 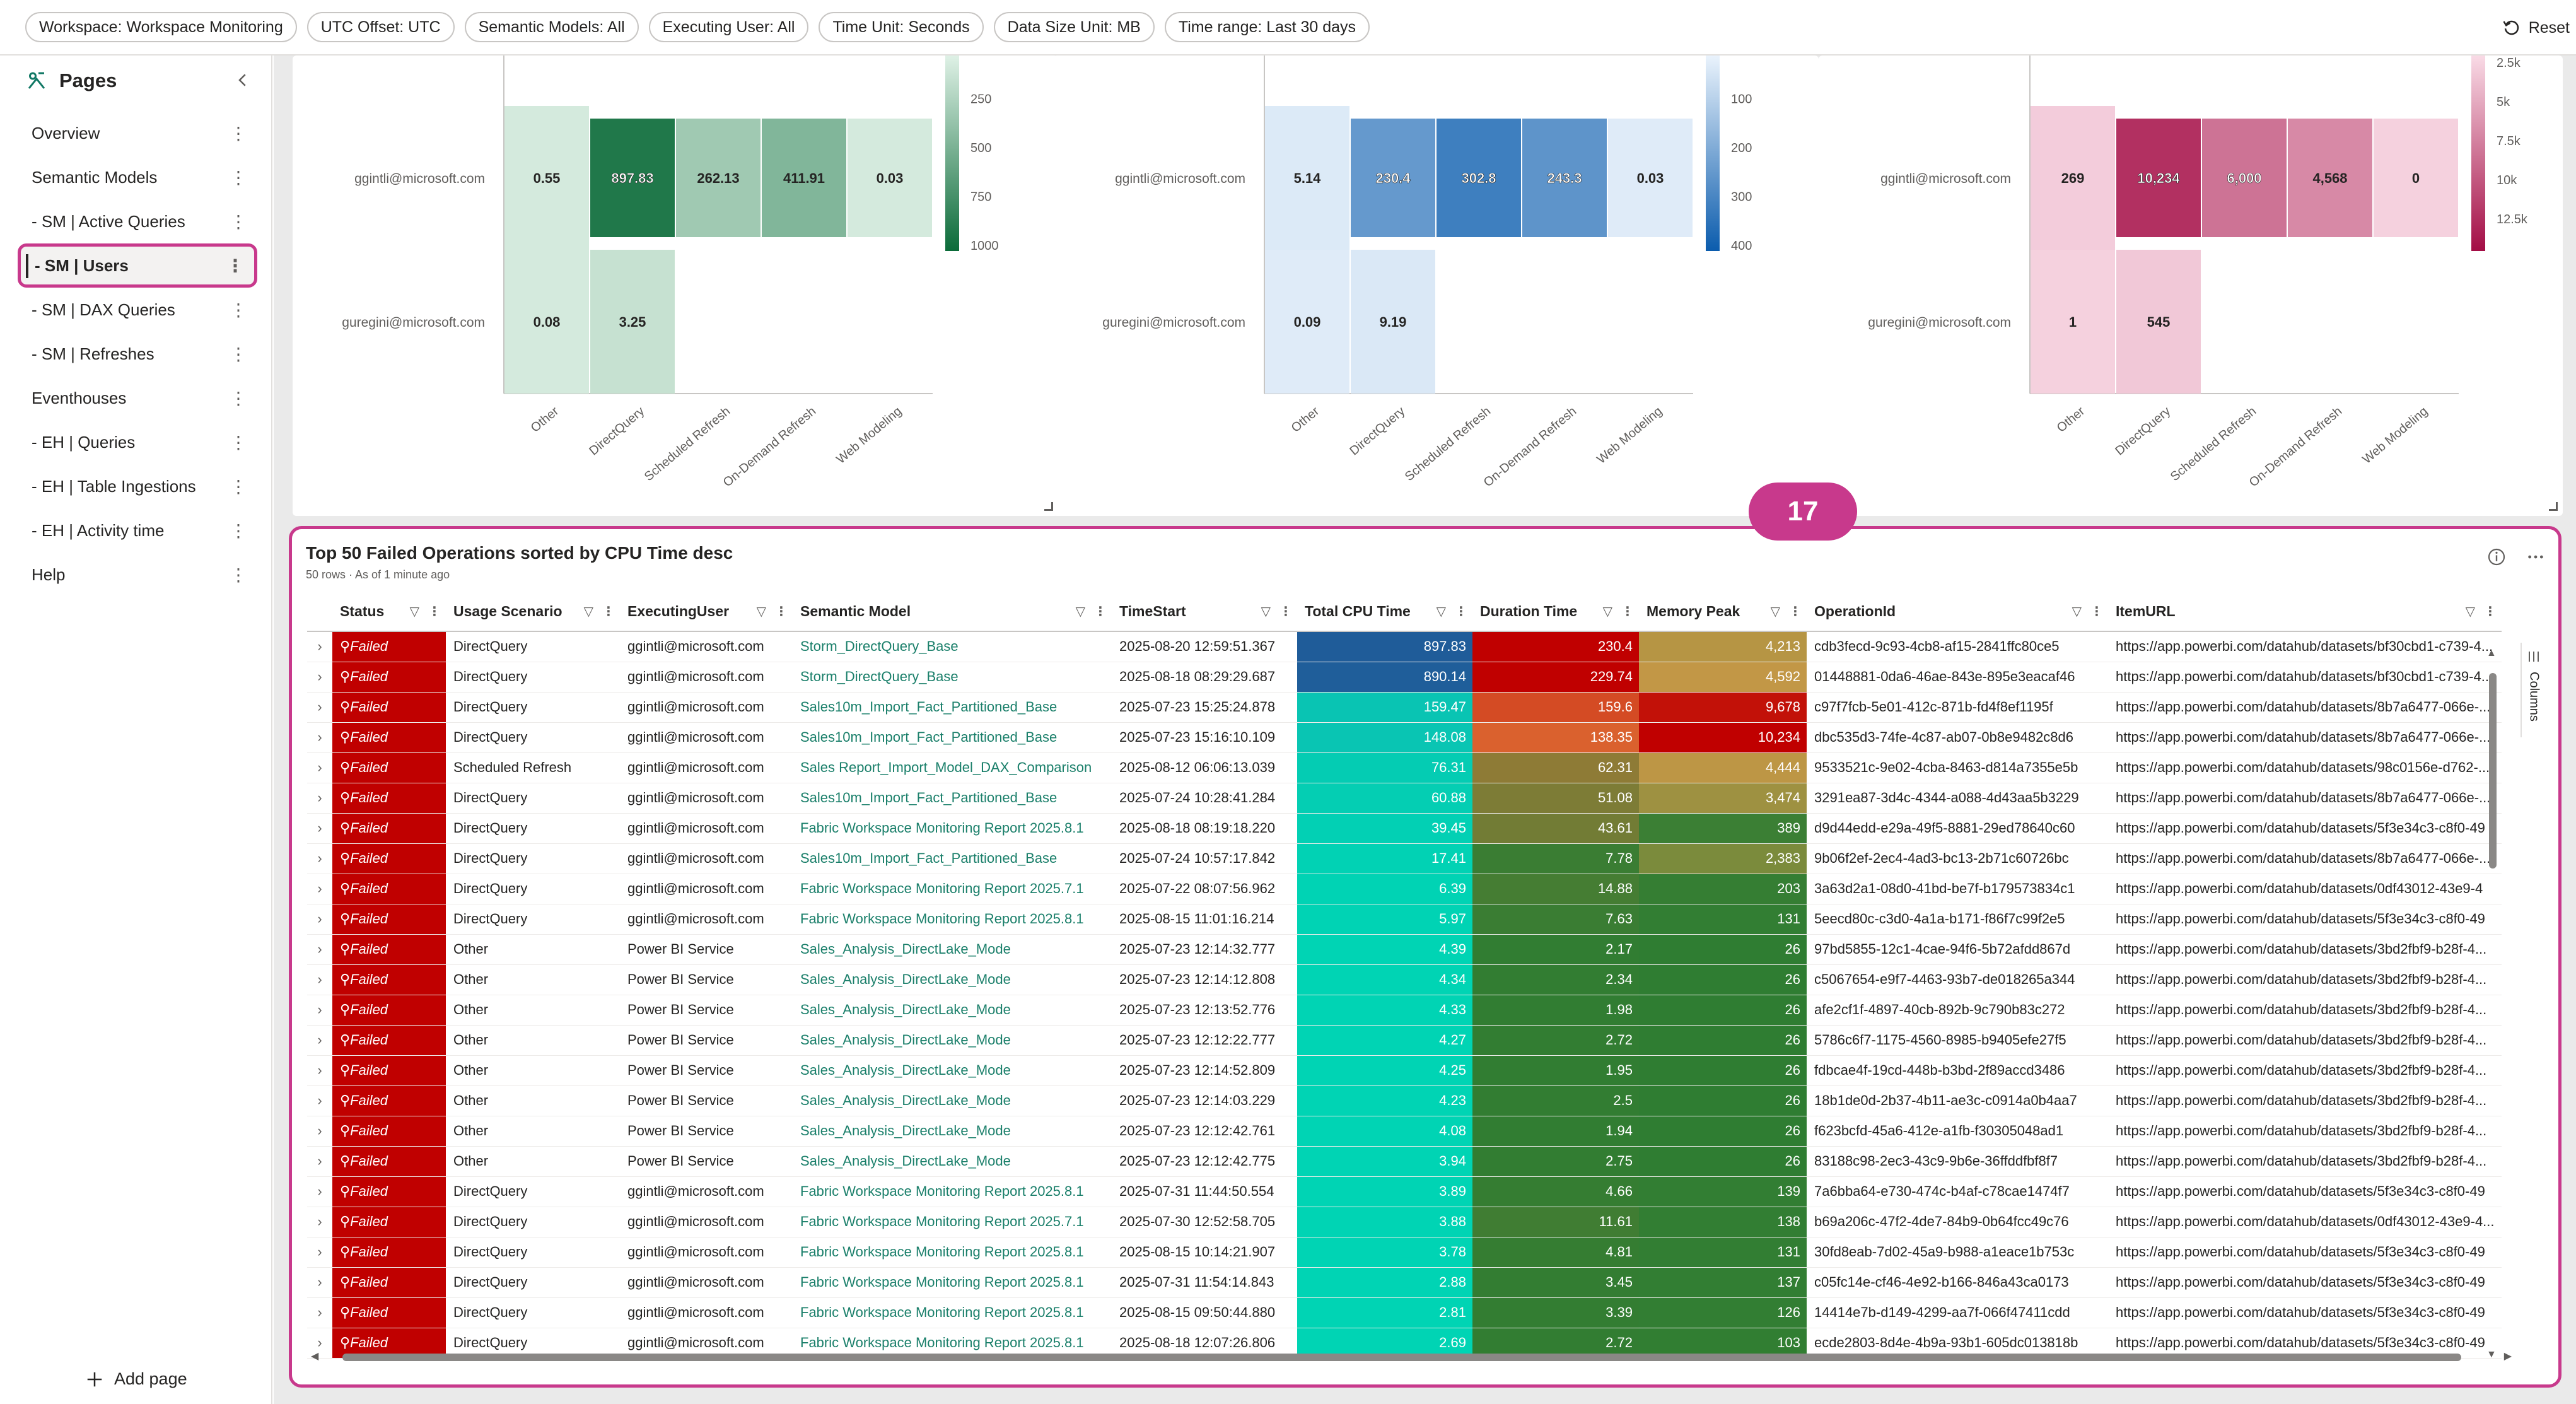 What do you see at coordinates (137, 133) in the screenshot?
I see `page-item-overview: Overview ⋮` at bounding box center [137, 133].